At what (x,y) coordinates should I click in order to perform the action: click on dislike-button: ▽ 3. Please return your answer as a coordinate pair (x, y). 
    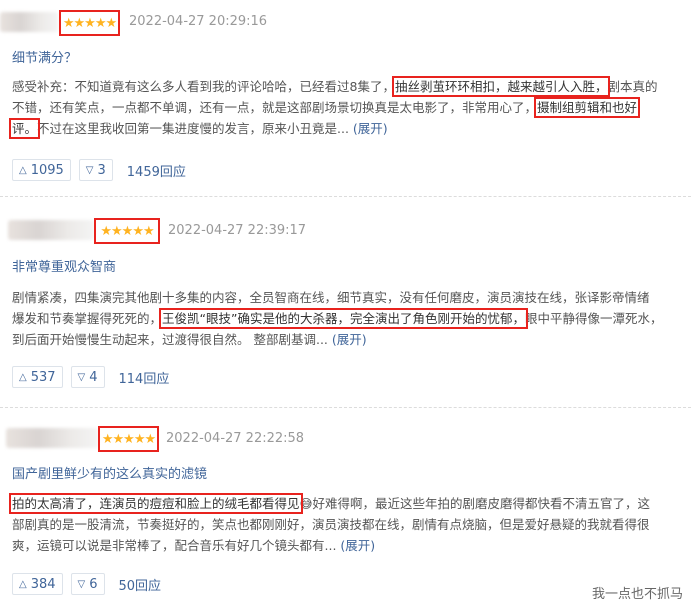
    Looking at the image, I should click on (95, 170).